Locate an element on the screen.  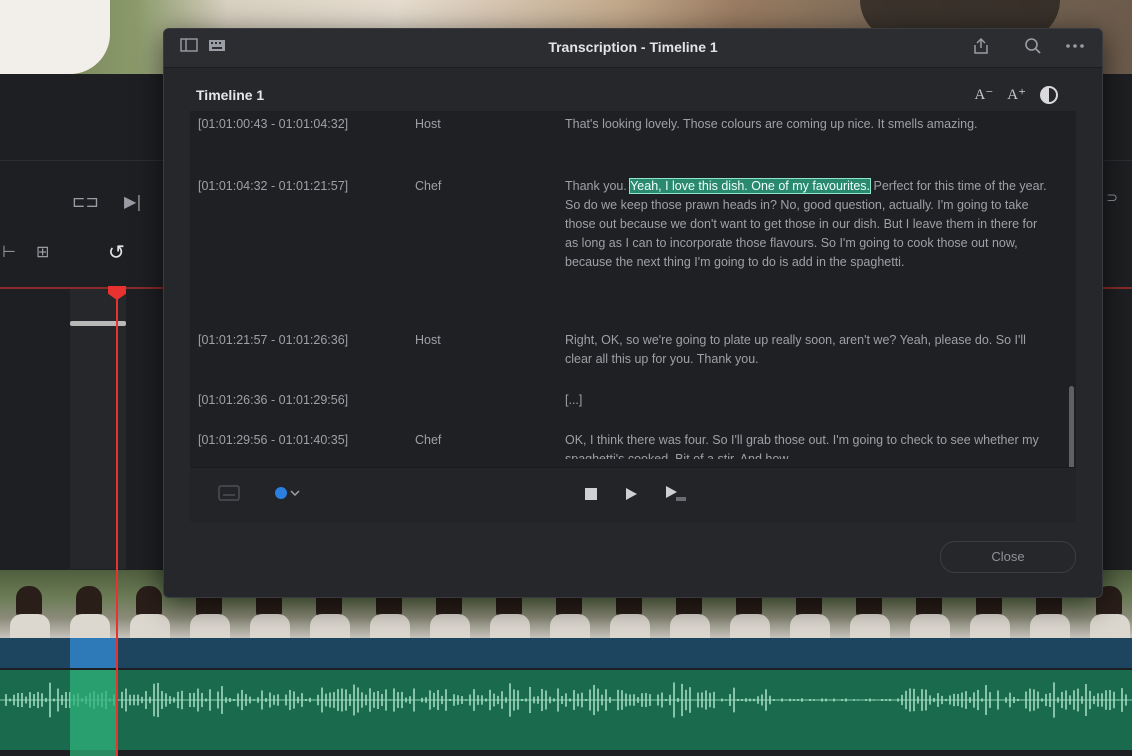
playhead is located at coordinates (117, 524).